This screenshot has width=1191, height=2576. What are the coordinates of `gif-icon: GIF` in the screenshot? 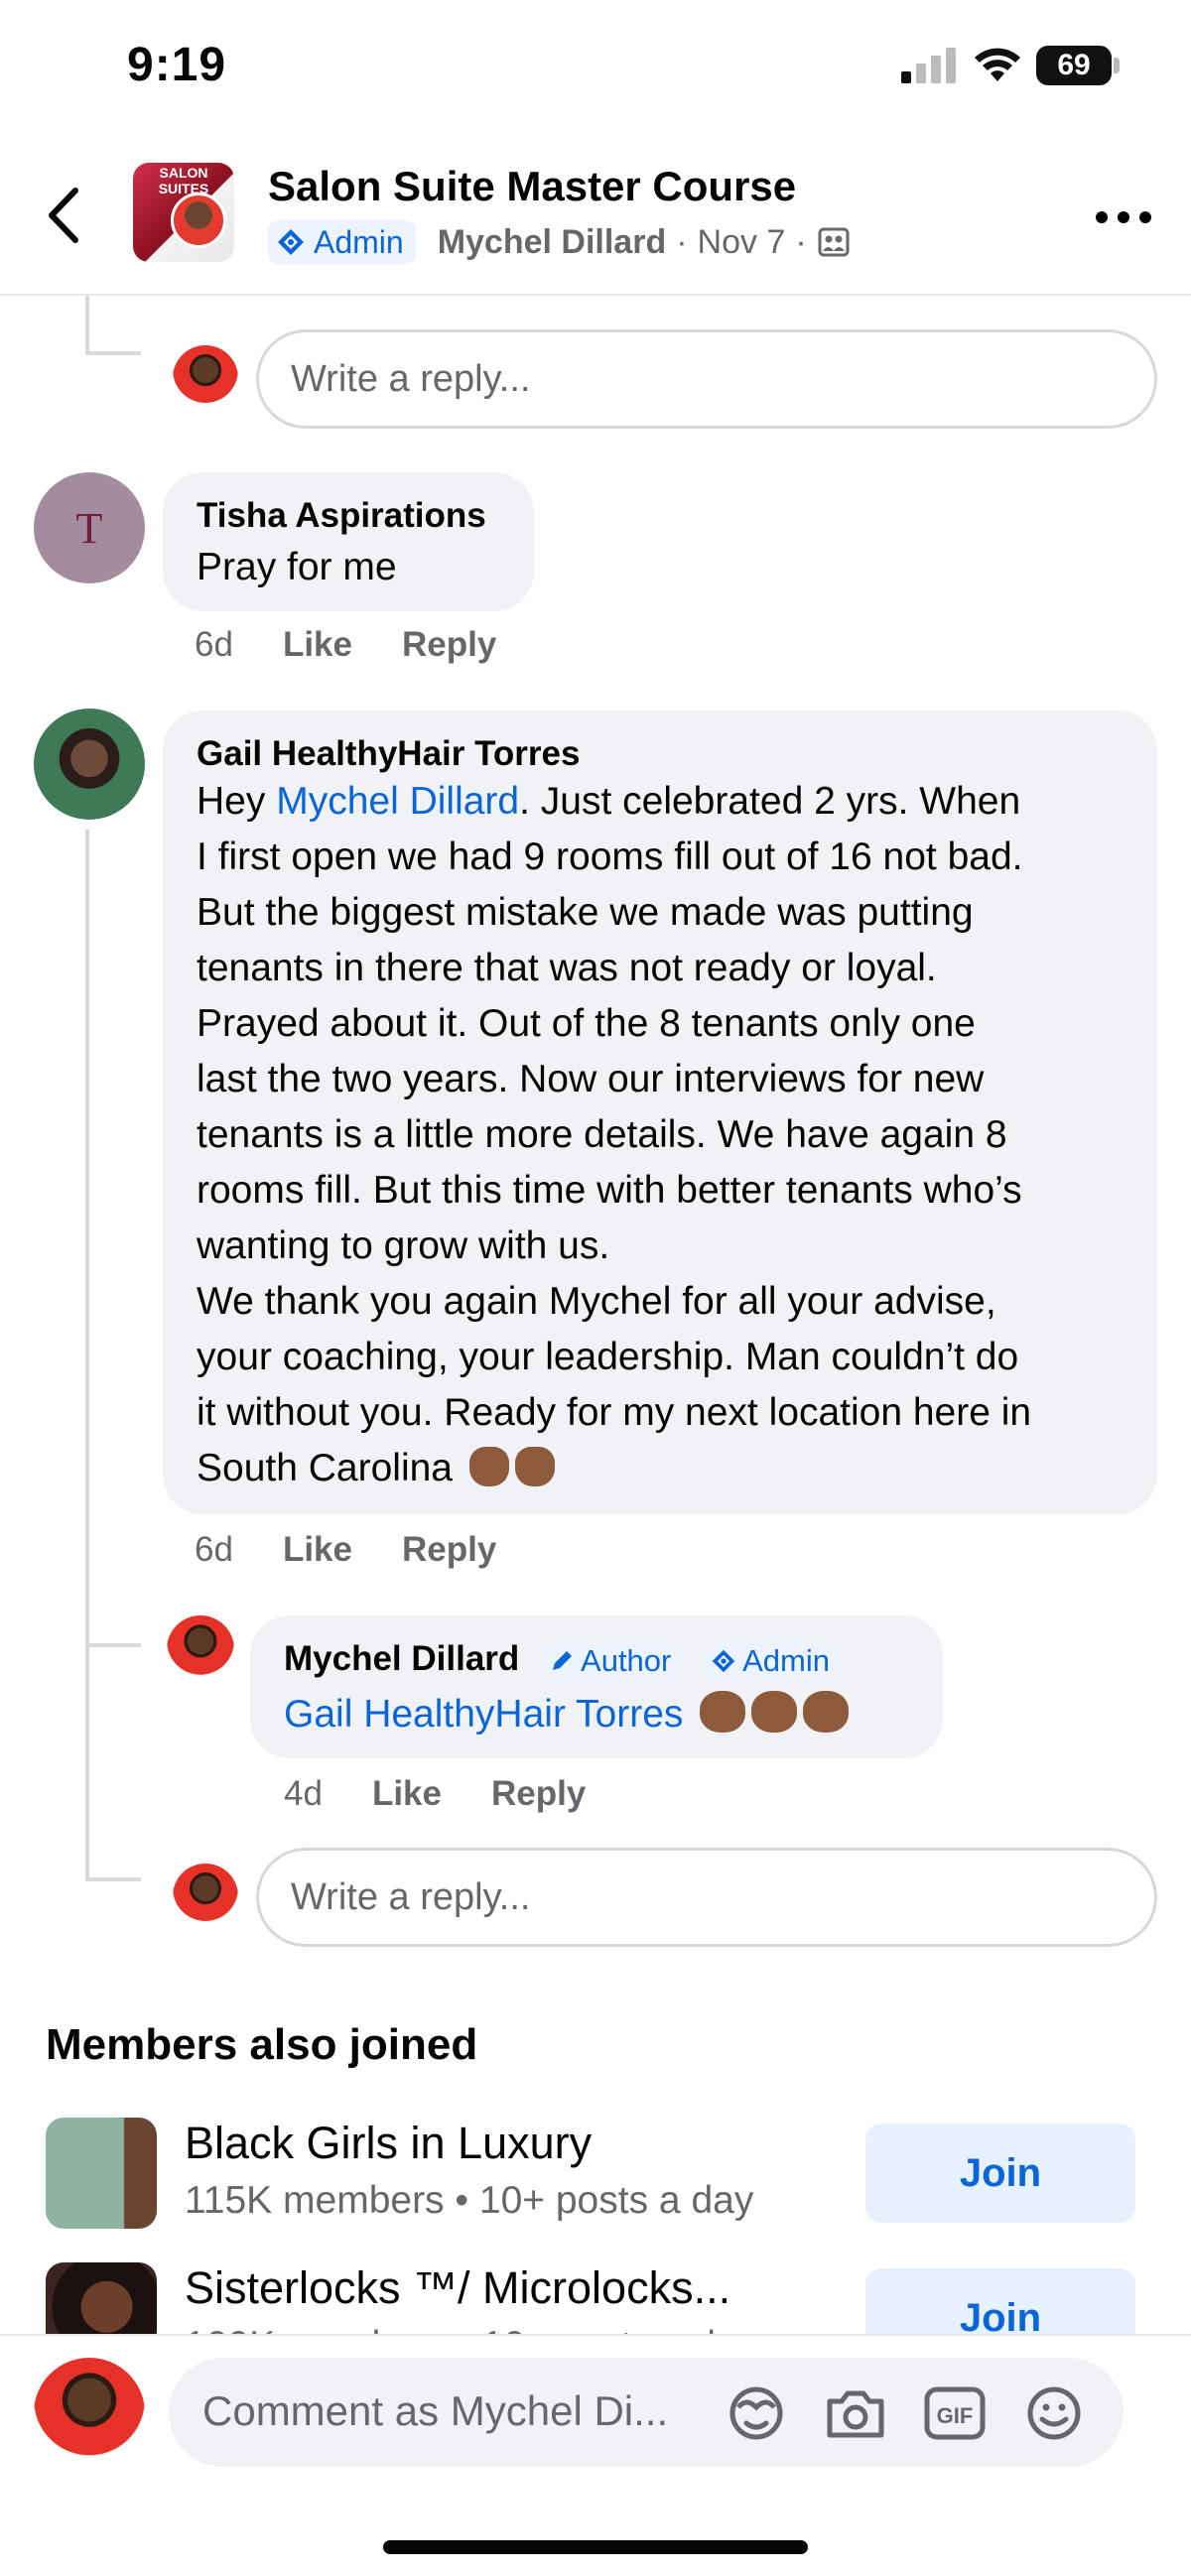 It's located at (955, 2413).